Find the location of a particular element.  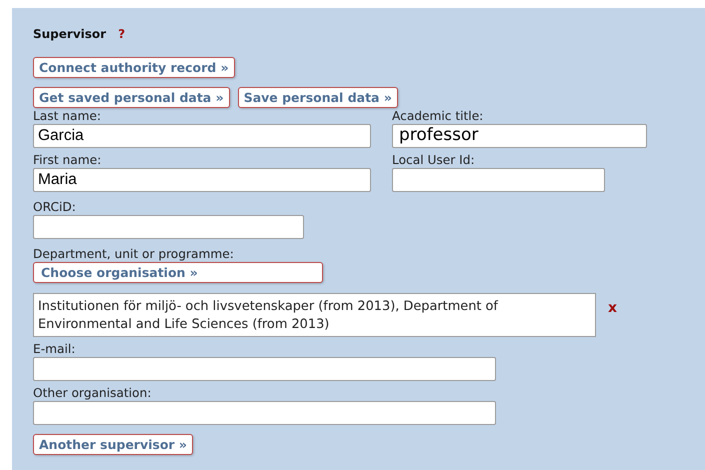

help-link: ? is located at coordinates (122, 34).